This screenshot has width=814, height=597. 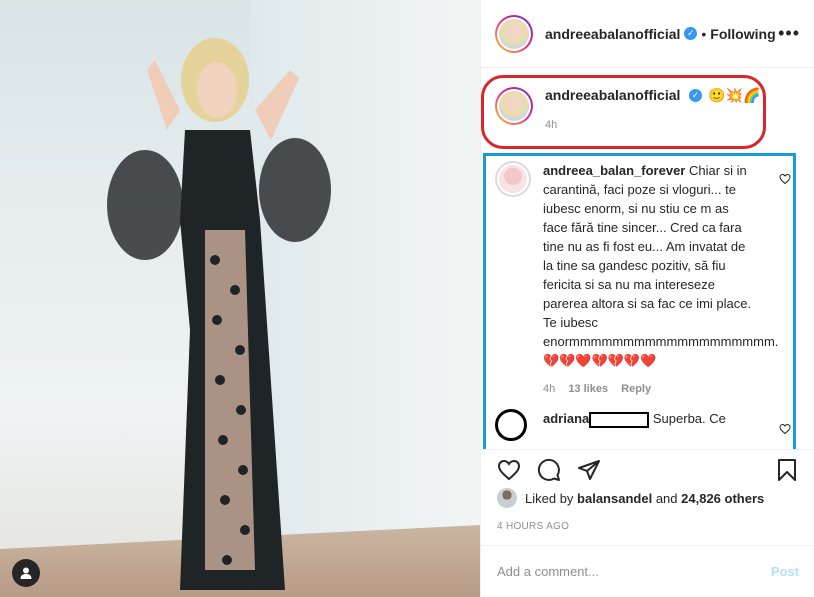 I want to click on caption-time: 4h, so click(x=551, y=125).